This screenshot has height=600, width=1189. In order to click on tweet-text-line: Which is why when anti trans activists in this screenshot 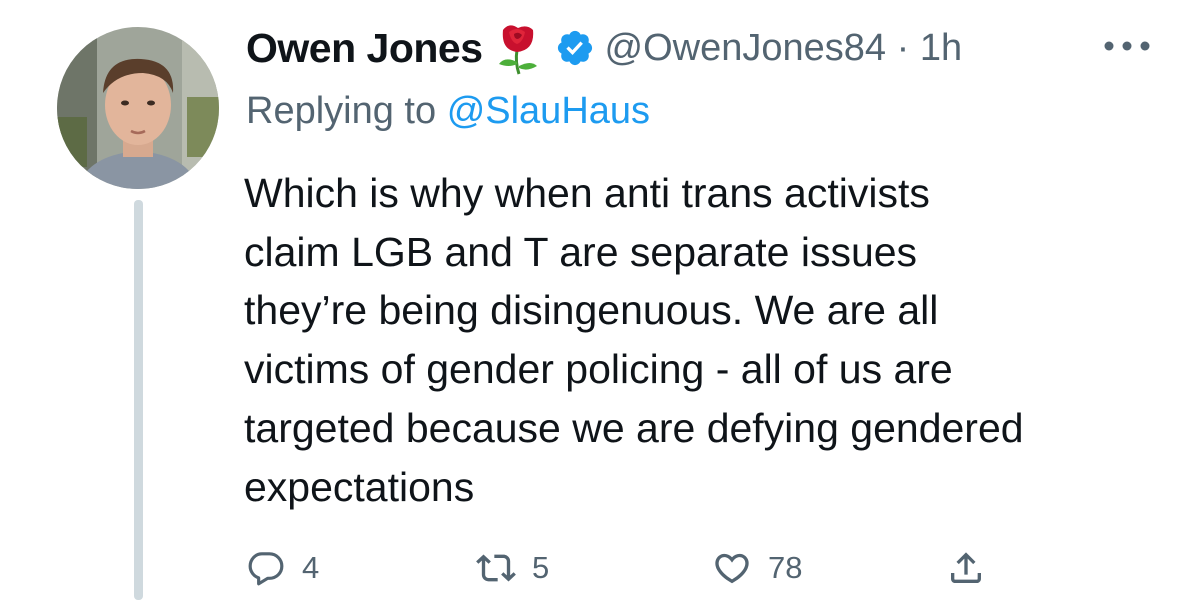, I will do `click(587, 193)`.